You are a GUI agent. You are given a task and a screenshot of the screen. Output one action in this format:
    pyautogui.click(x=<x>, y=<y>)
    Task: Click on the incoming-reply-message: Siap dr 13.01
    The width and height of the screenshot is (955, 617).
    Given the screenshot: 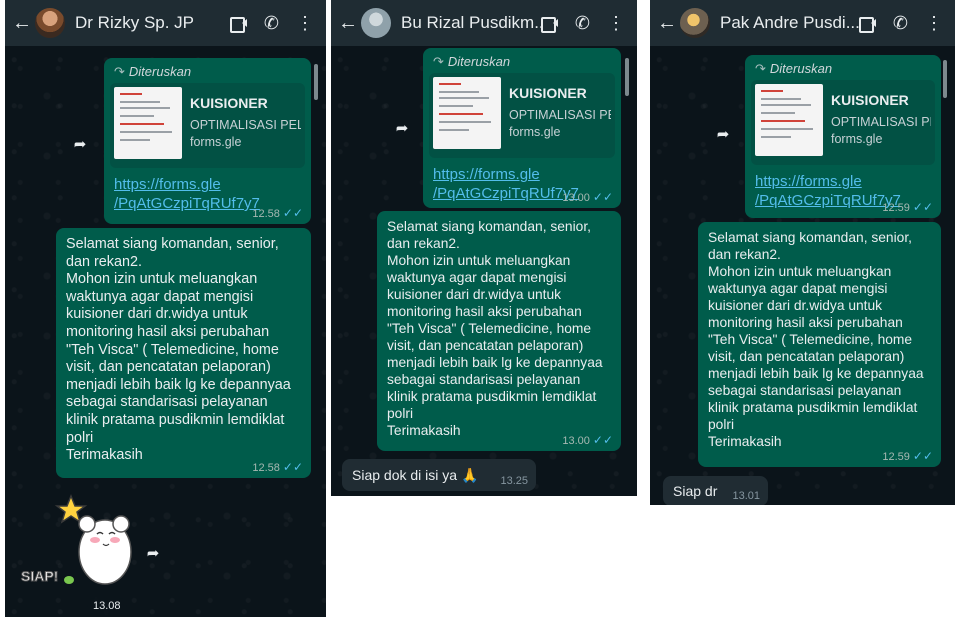 What is the action you would take?
    pyautogui.click(x=715, y=490)
    